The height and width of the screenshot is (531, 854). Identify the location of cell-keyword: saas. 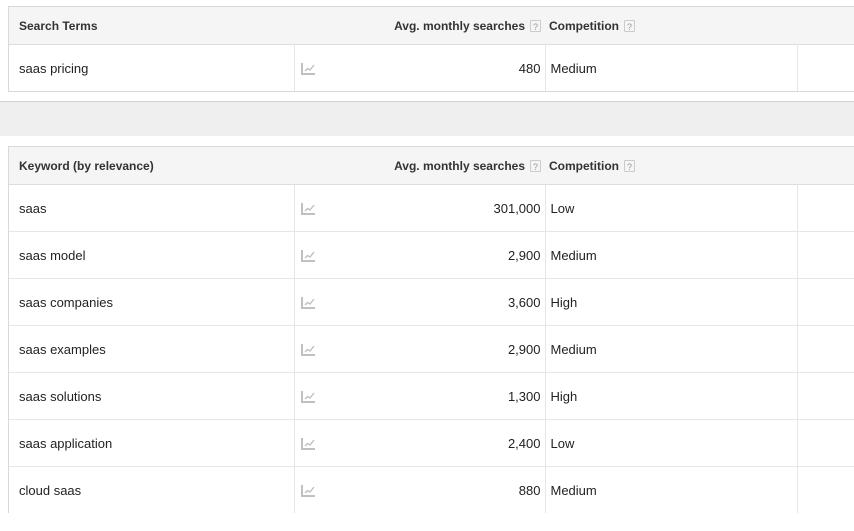
(152, 208).